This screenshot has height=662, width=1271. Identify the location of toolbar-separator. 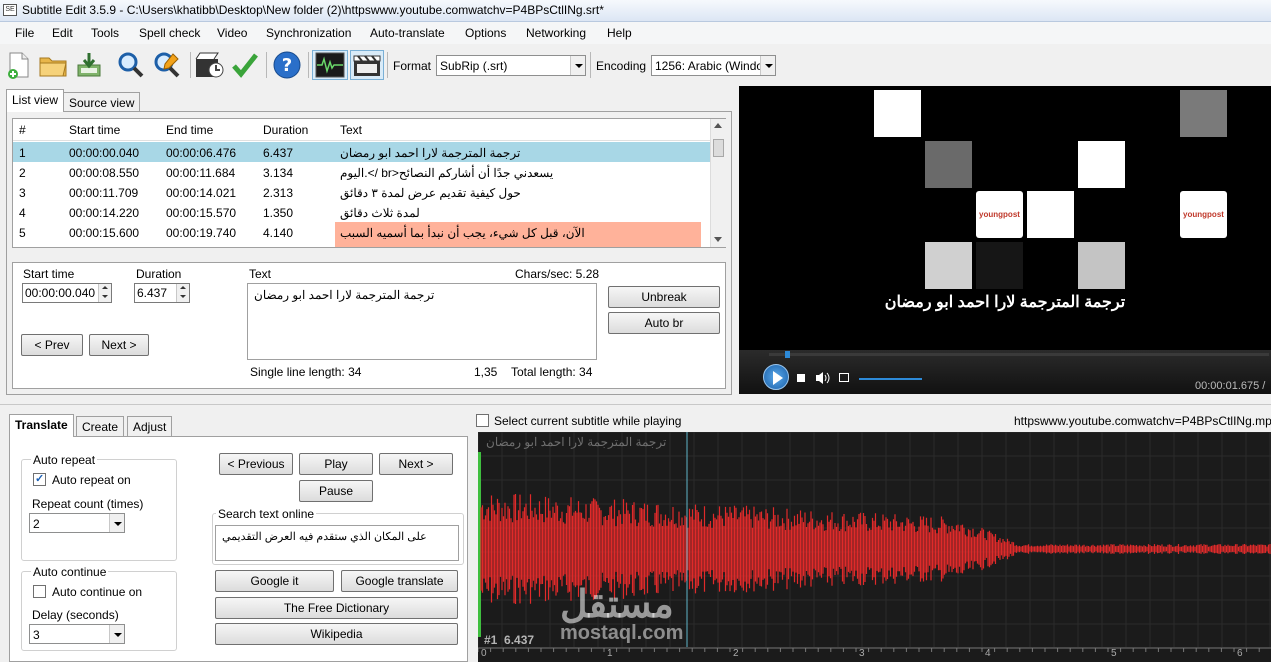
(387, 65).